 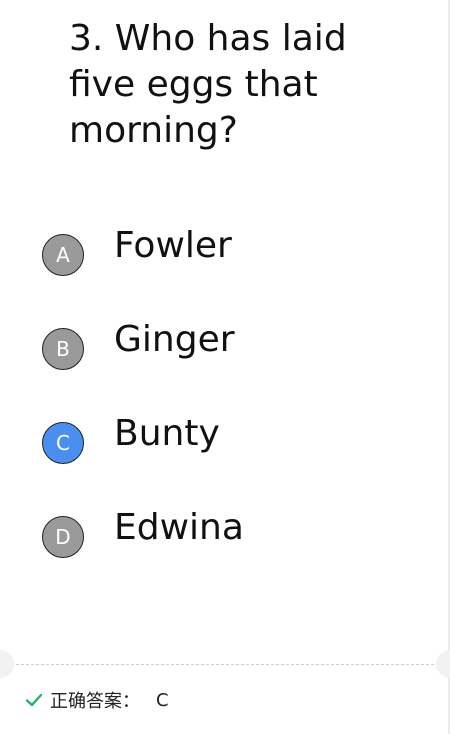 I want to click on option-label: Bunty, so click(x=167, y=433).